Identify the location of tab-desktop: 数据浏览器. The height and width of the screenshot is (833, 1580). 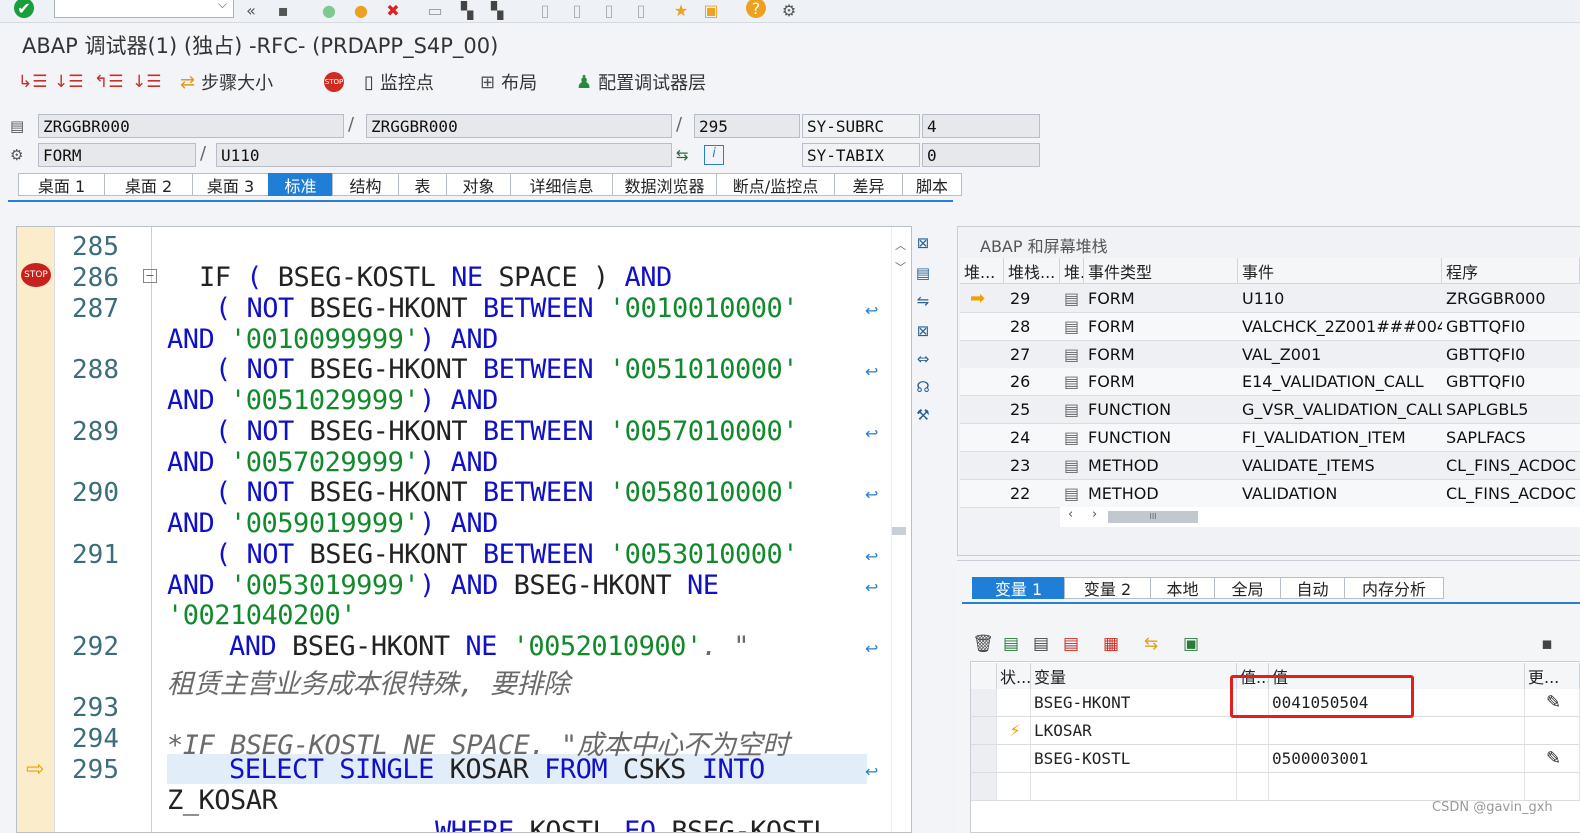
(664, 184).